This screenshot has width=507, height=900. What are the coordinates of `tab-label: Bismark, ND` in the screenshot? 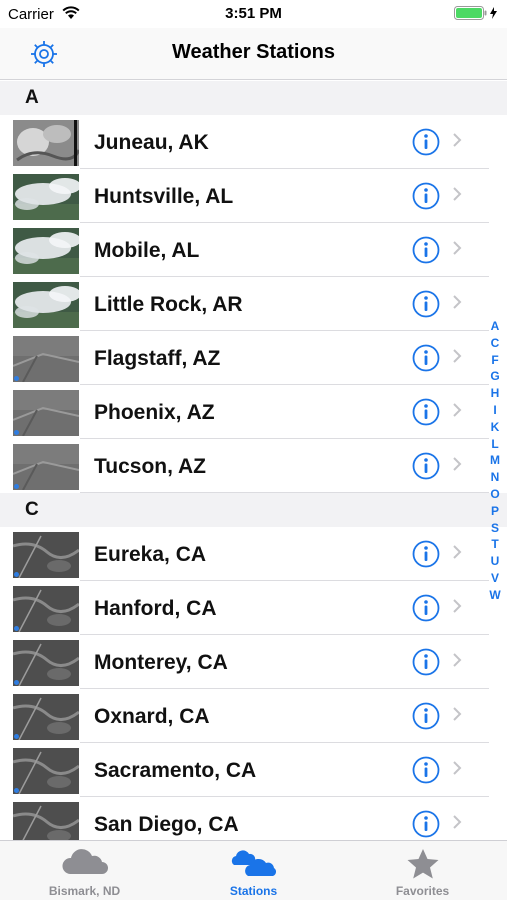 It's located at (84, 891).